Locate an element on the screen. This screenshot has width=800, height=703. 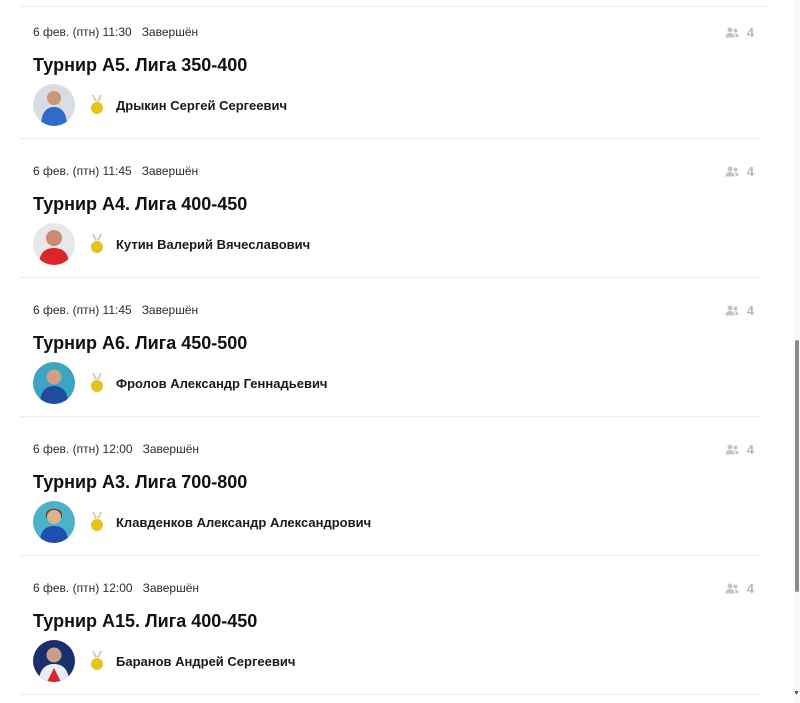
tournament-datetime: 6 фев. (птн) 11:30 is located at coordinates (82, 32).